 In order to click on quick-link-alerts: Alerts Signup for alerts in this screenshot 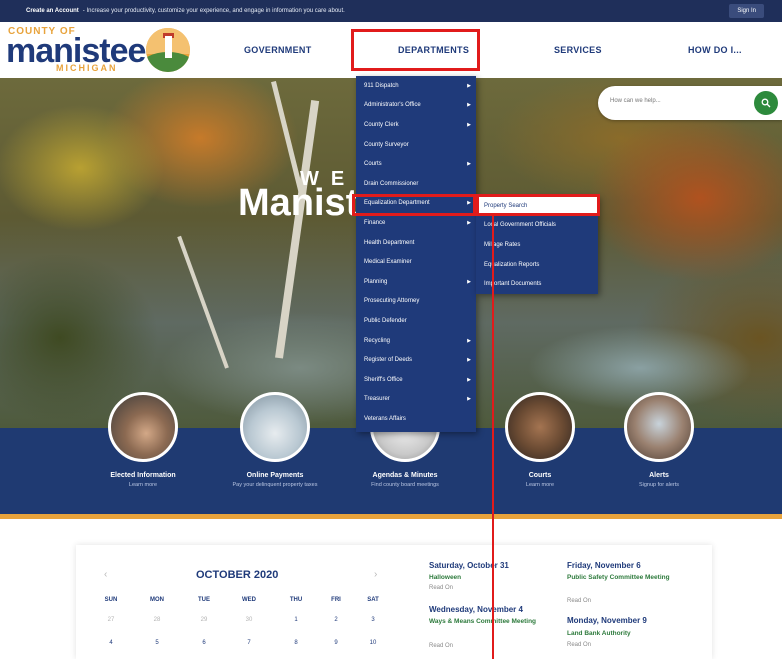, I will do `click(659, 440)`.